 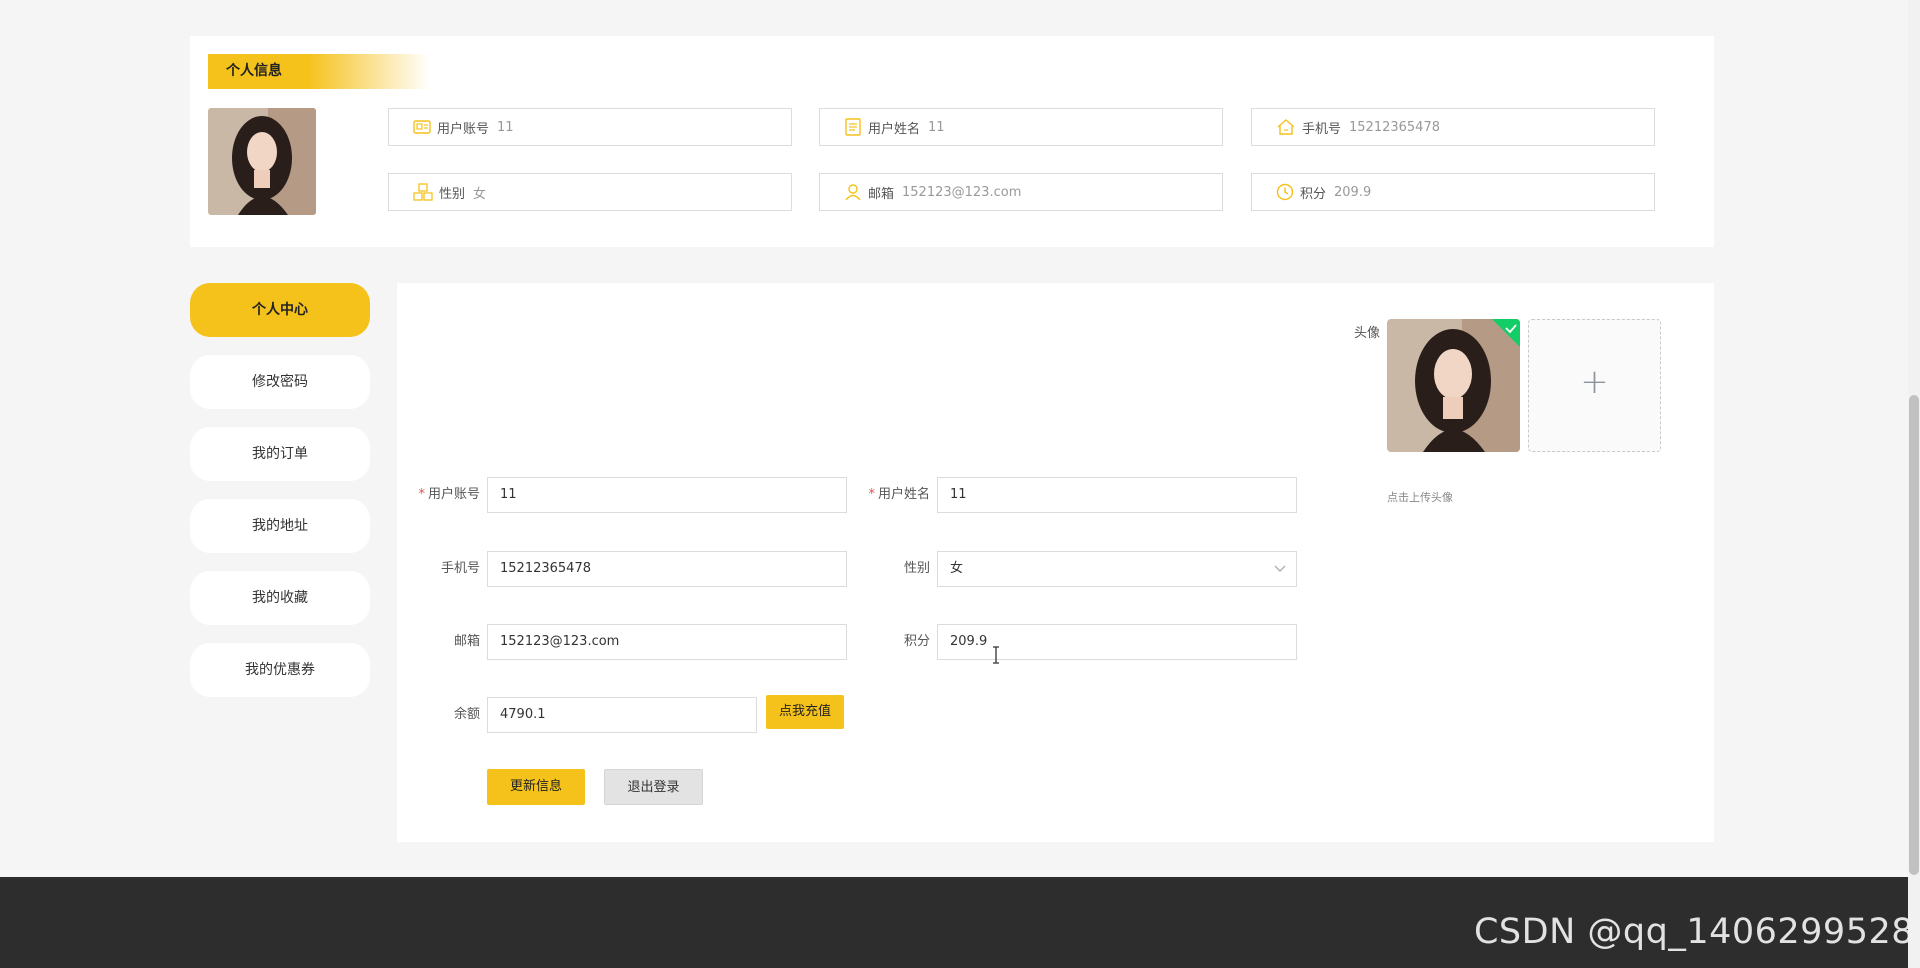 What do you see at coordinates (1117, 642) in the screenshot?
I see `points-input: 209.9` at bounding box center [1117, 642].